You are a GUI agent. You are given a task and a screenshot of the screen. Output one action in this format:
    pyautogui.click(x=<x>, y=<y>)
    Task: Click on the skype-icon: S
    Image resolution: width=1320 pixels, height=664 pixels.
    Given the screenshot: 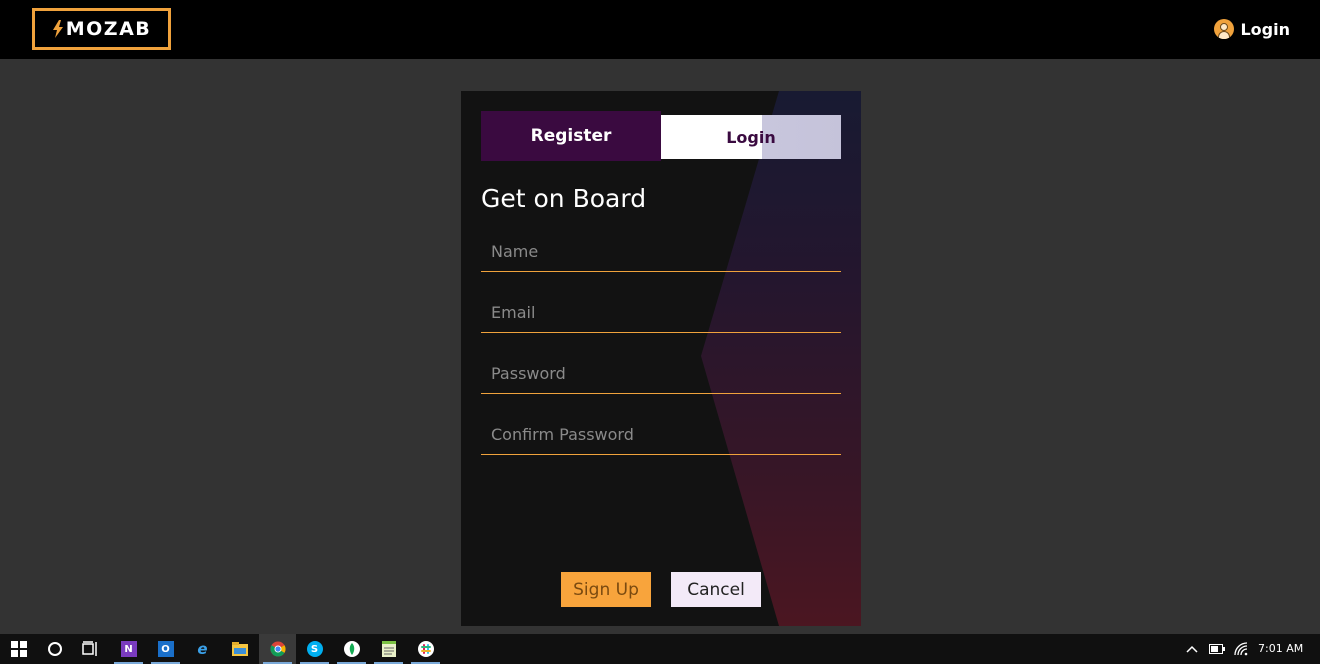 What is the action you would take?
    pyautogui.click(x=314, y=649)
    